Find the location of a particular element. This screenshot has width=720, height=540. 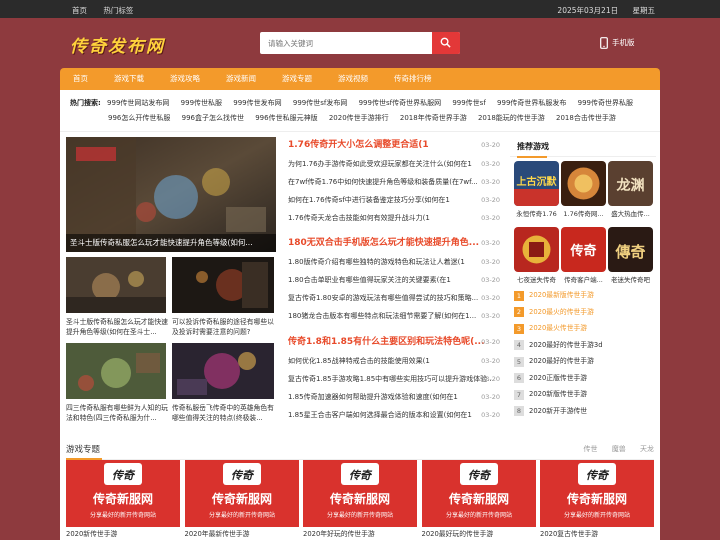

topic-card: 传奇 传奇新服网 分享最好的新开传奇网站 2020年好玩的传世手游 is located at coordinates (360, 500).